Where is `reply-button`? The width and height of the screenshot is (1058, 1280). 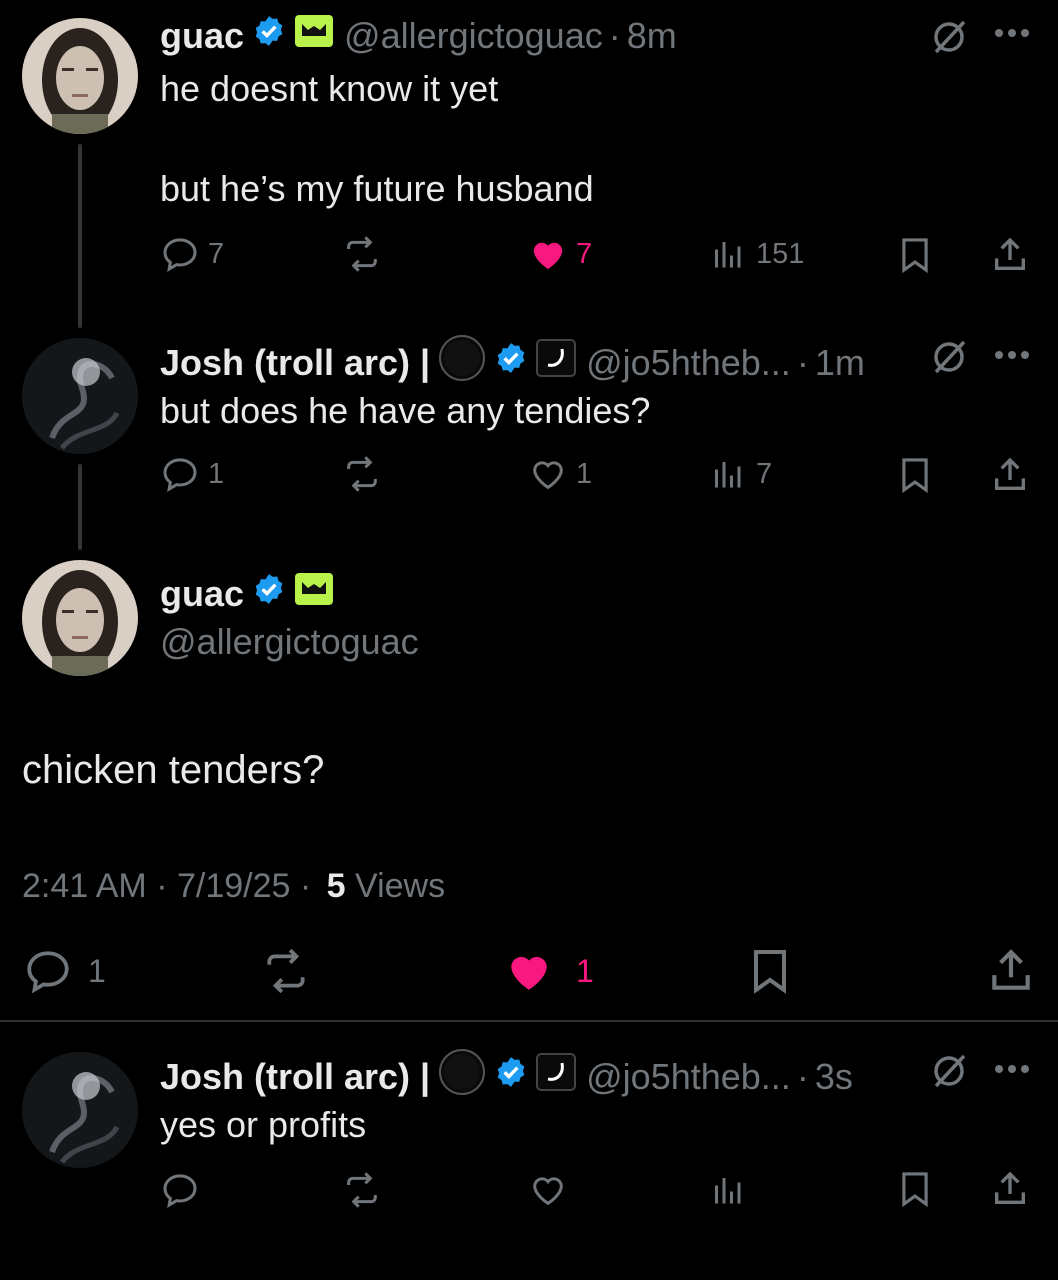
reply-button is located at coordinates (180, 1190).